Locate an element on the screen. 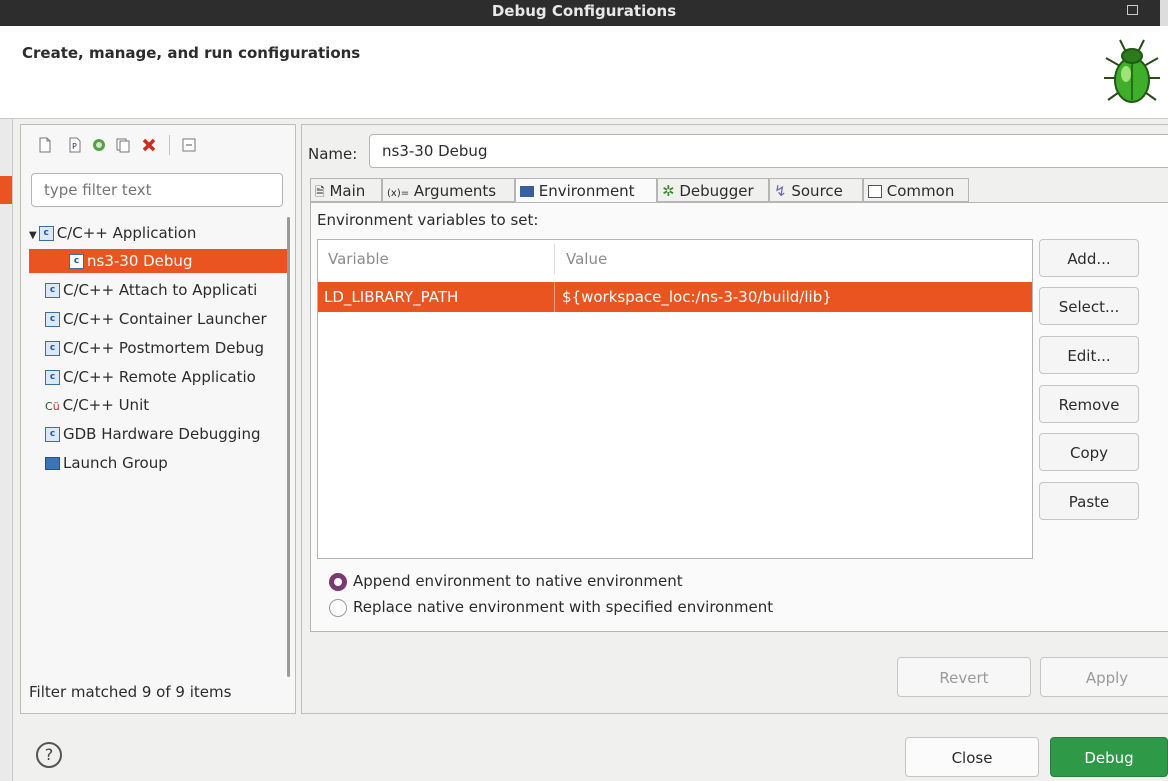 Image resolution: width=1168 pixels, height=781 pixels. tab-environment: Environment is located at coordinates (586, 190).